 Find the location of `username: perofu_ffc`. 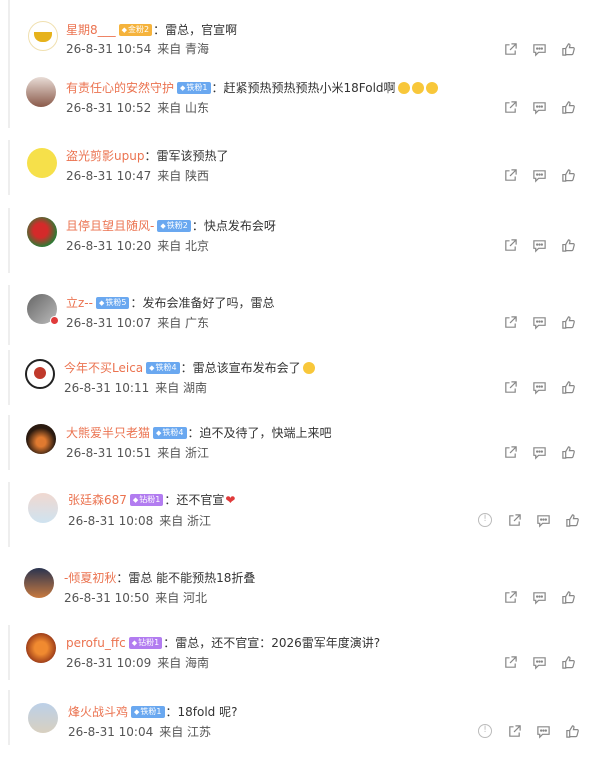

username: perofu_ffc is located at coordinates (96, 643).